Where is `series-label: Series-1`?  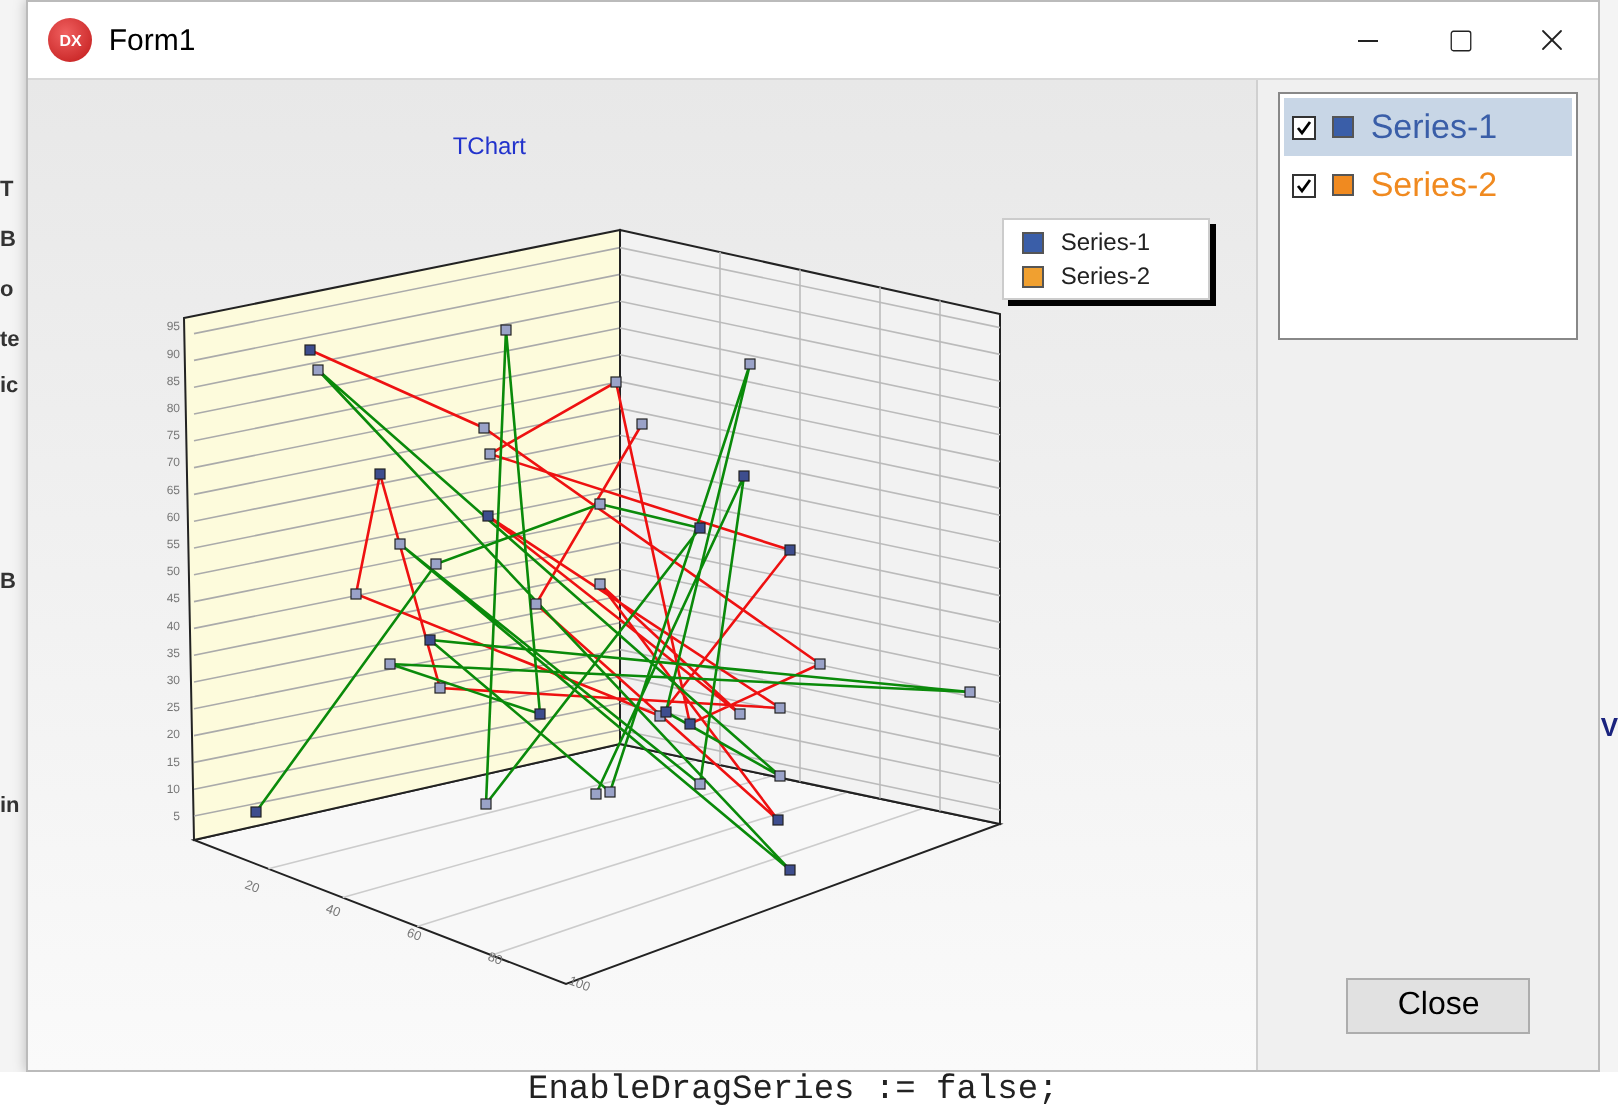 series-label: Series-1 is located at coordinates (1434, 127).